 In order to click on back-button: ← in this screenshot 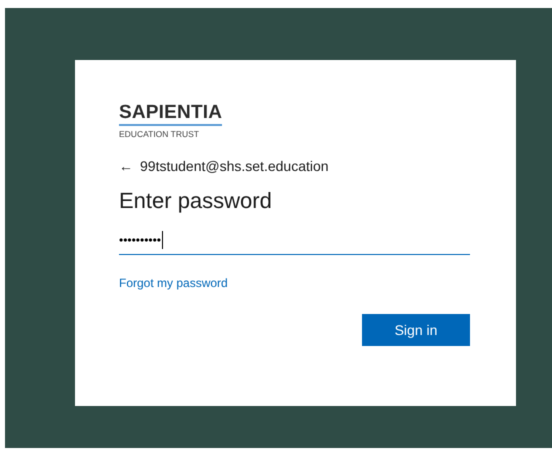, I will do `click(126, 166)`.